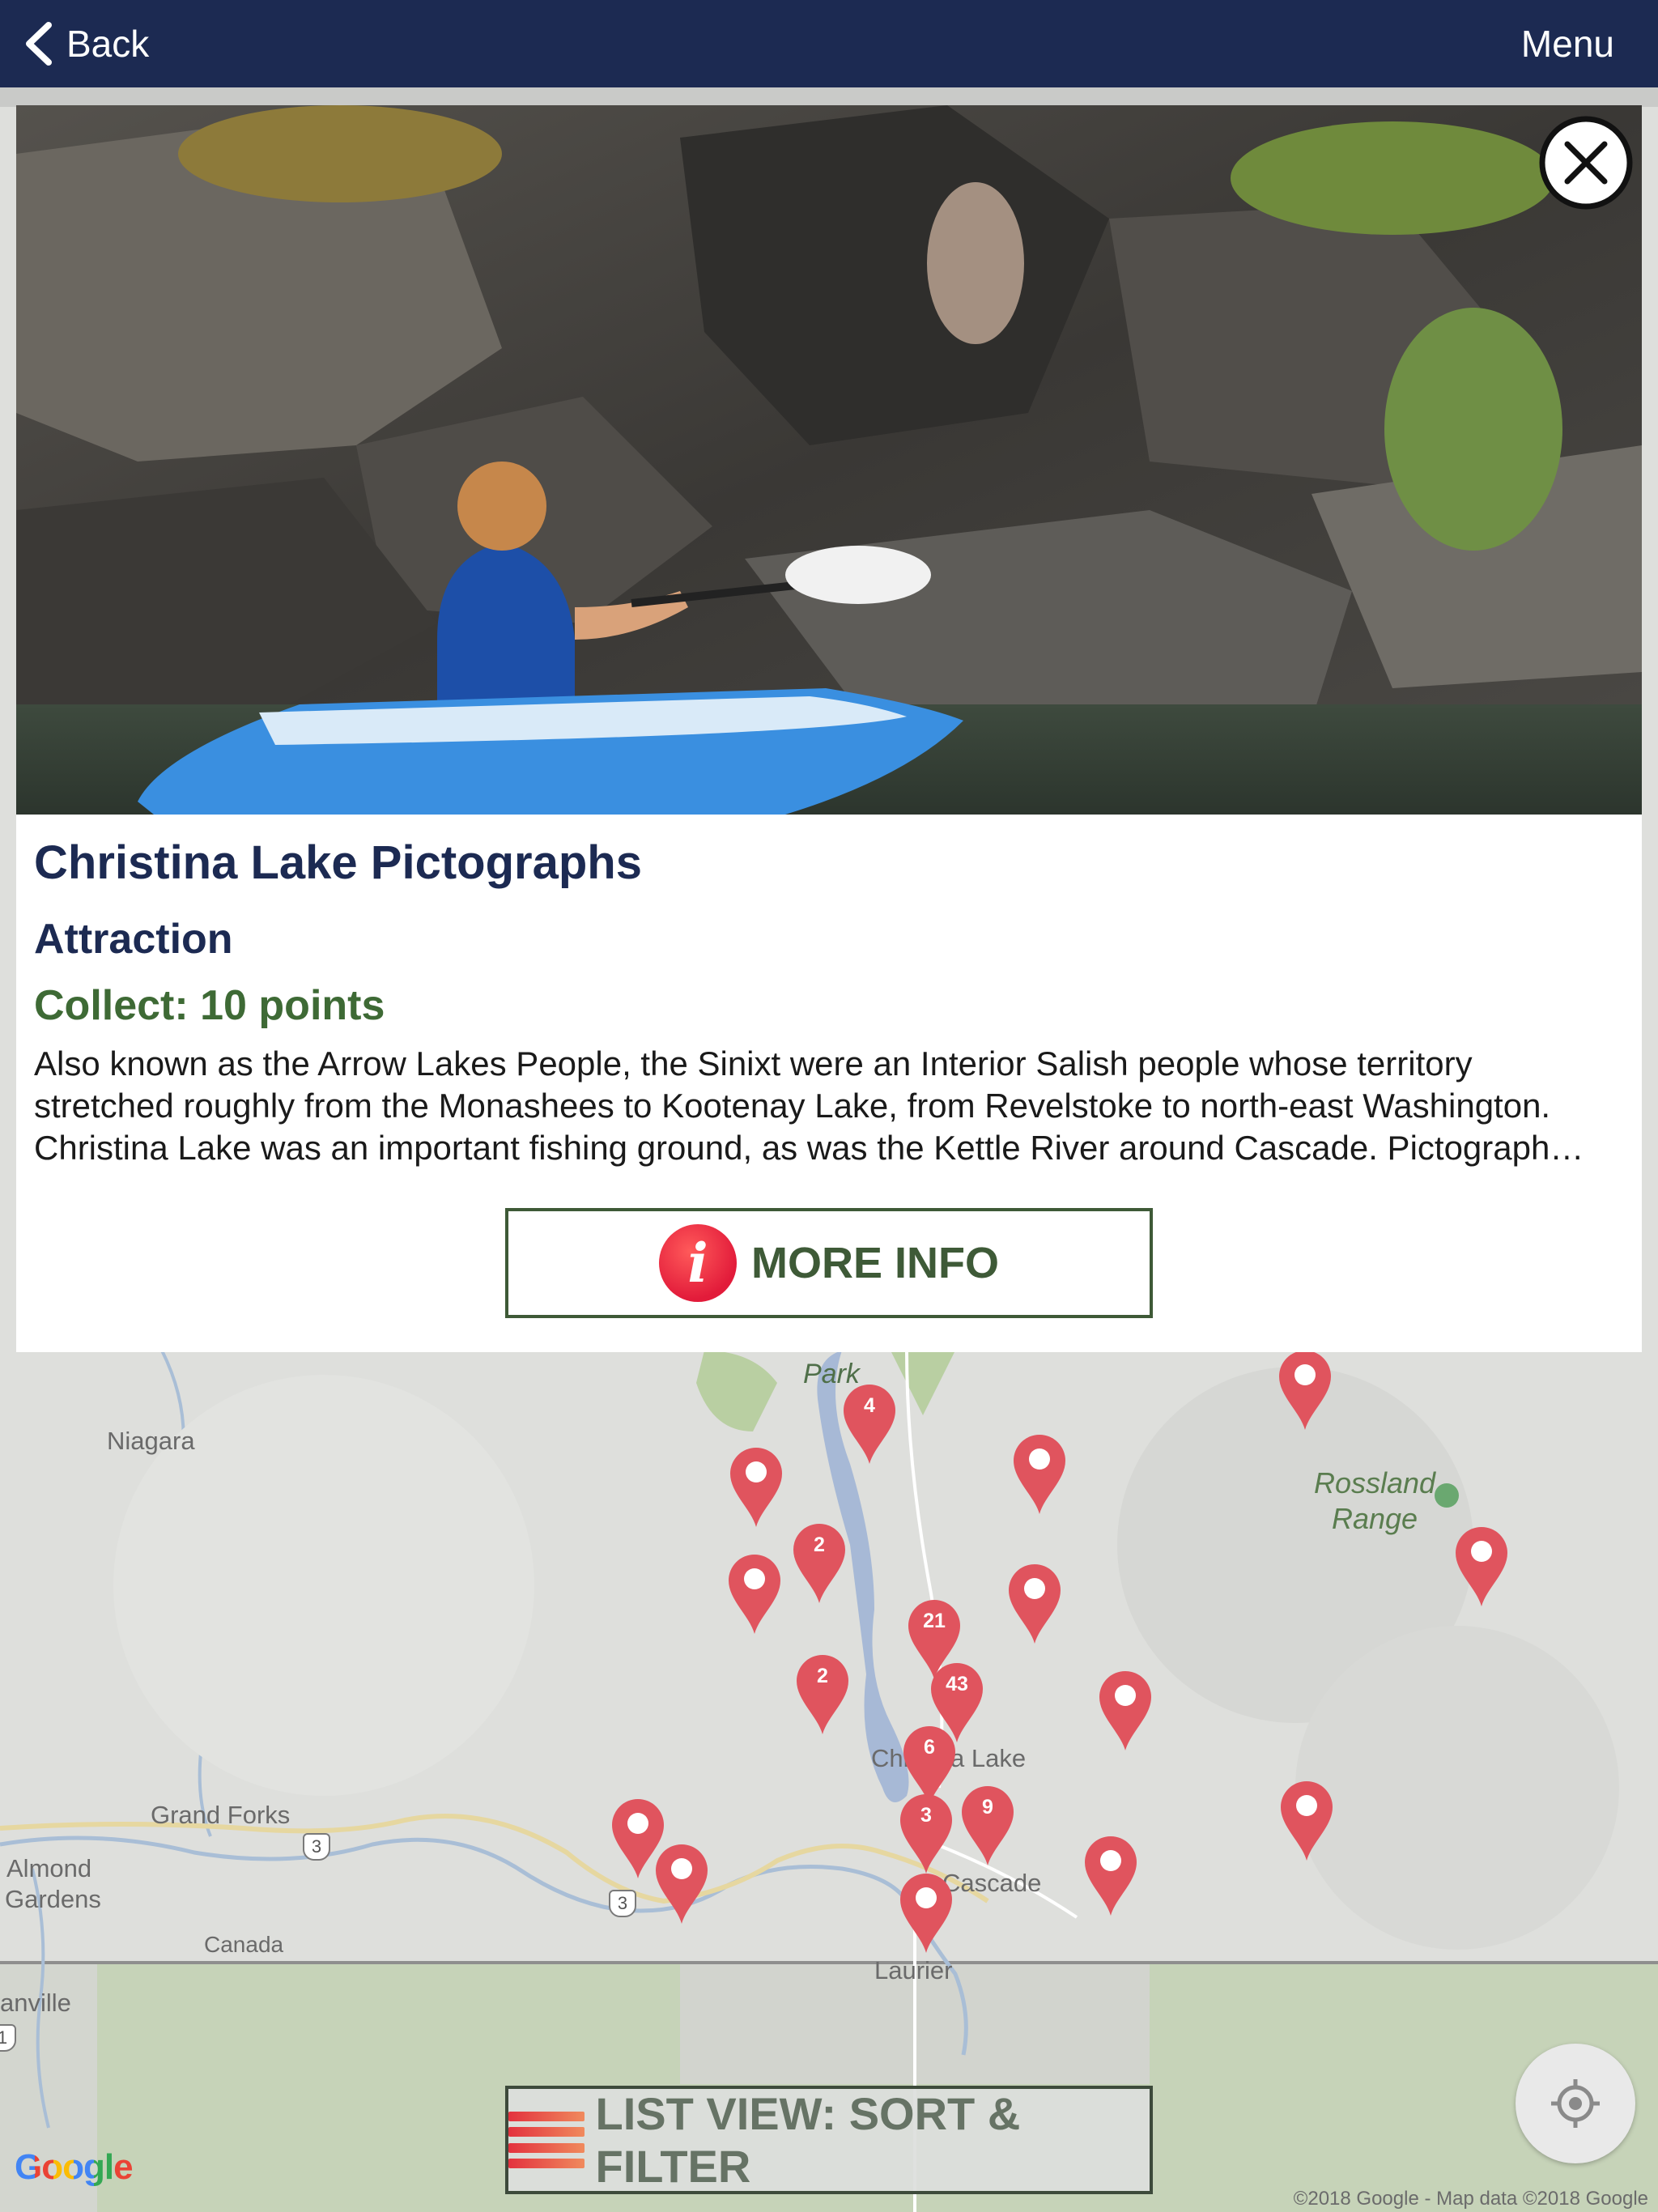  Describe the element at coordinates (829, 43) in the screenshot. I see `nav-bar: Back Menu` at that location.